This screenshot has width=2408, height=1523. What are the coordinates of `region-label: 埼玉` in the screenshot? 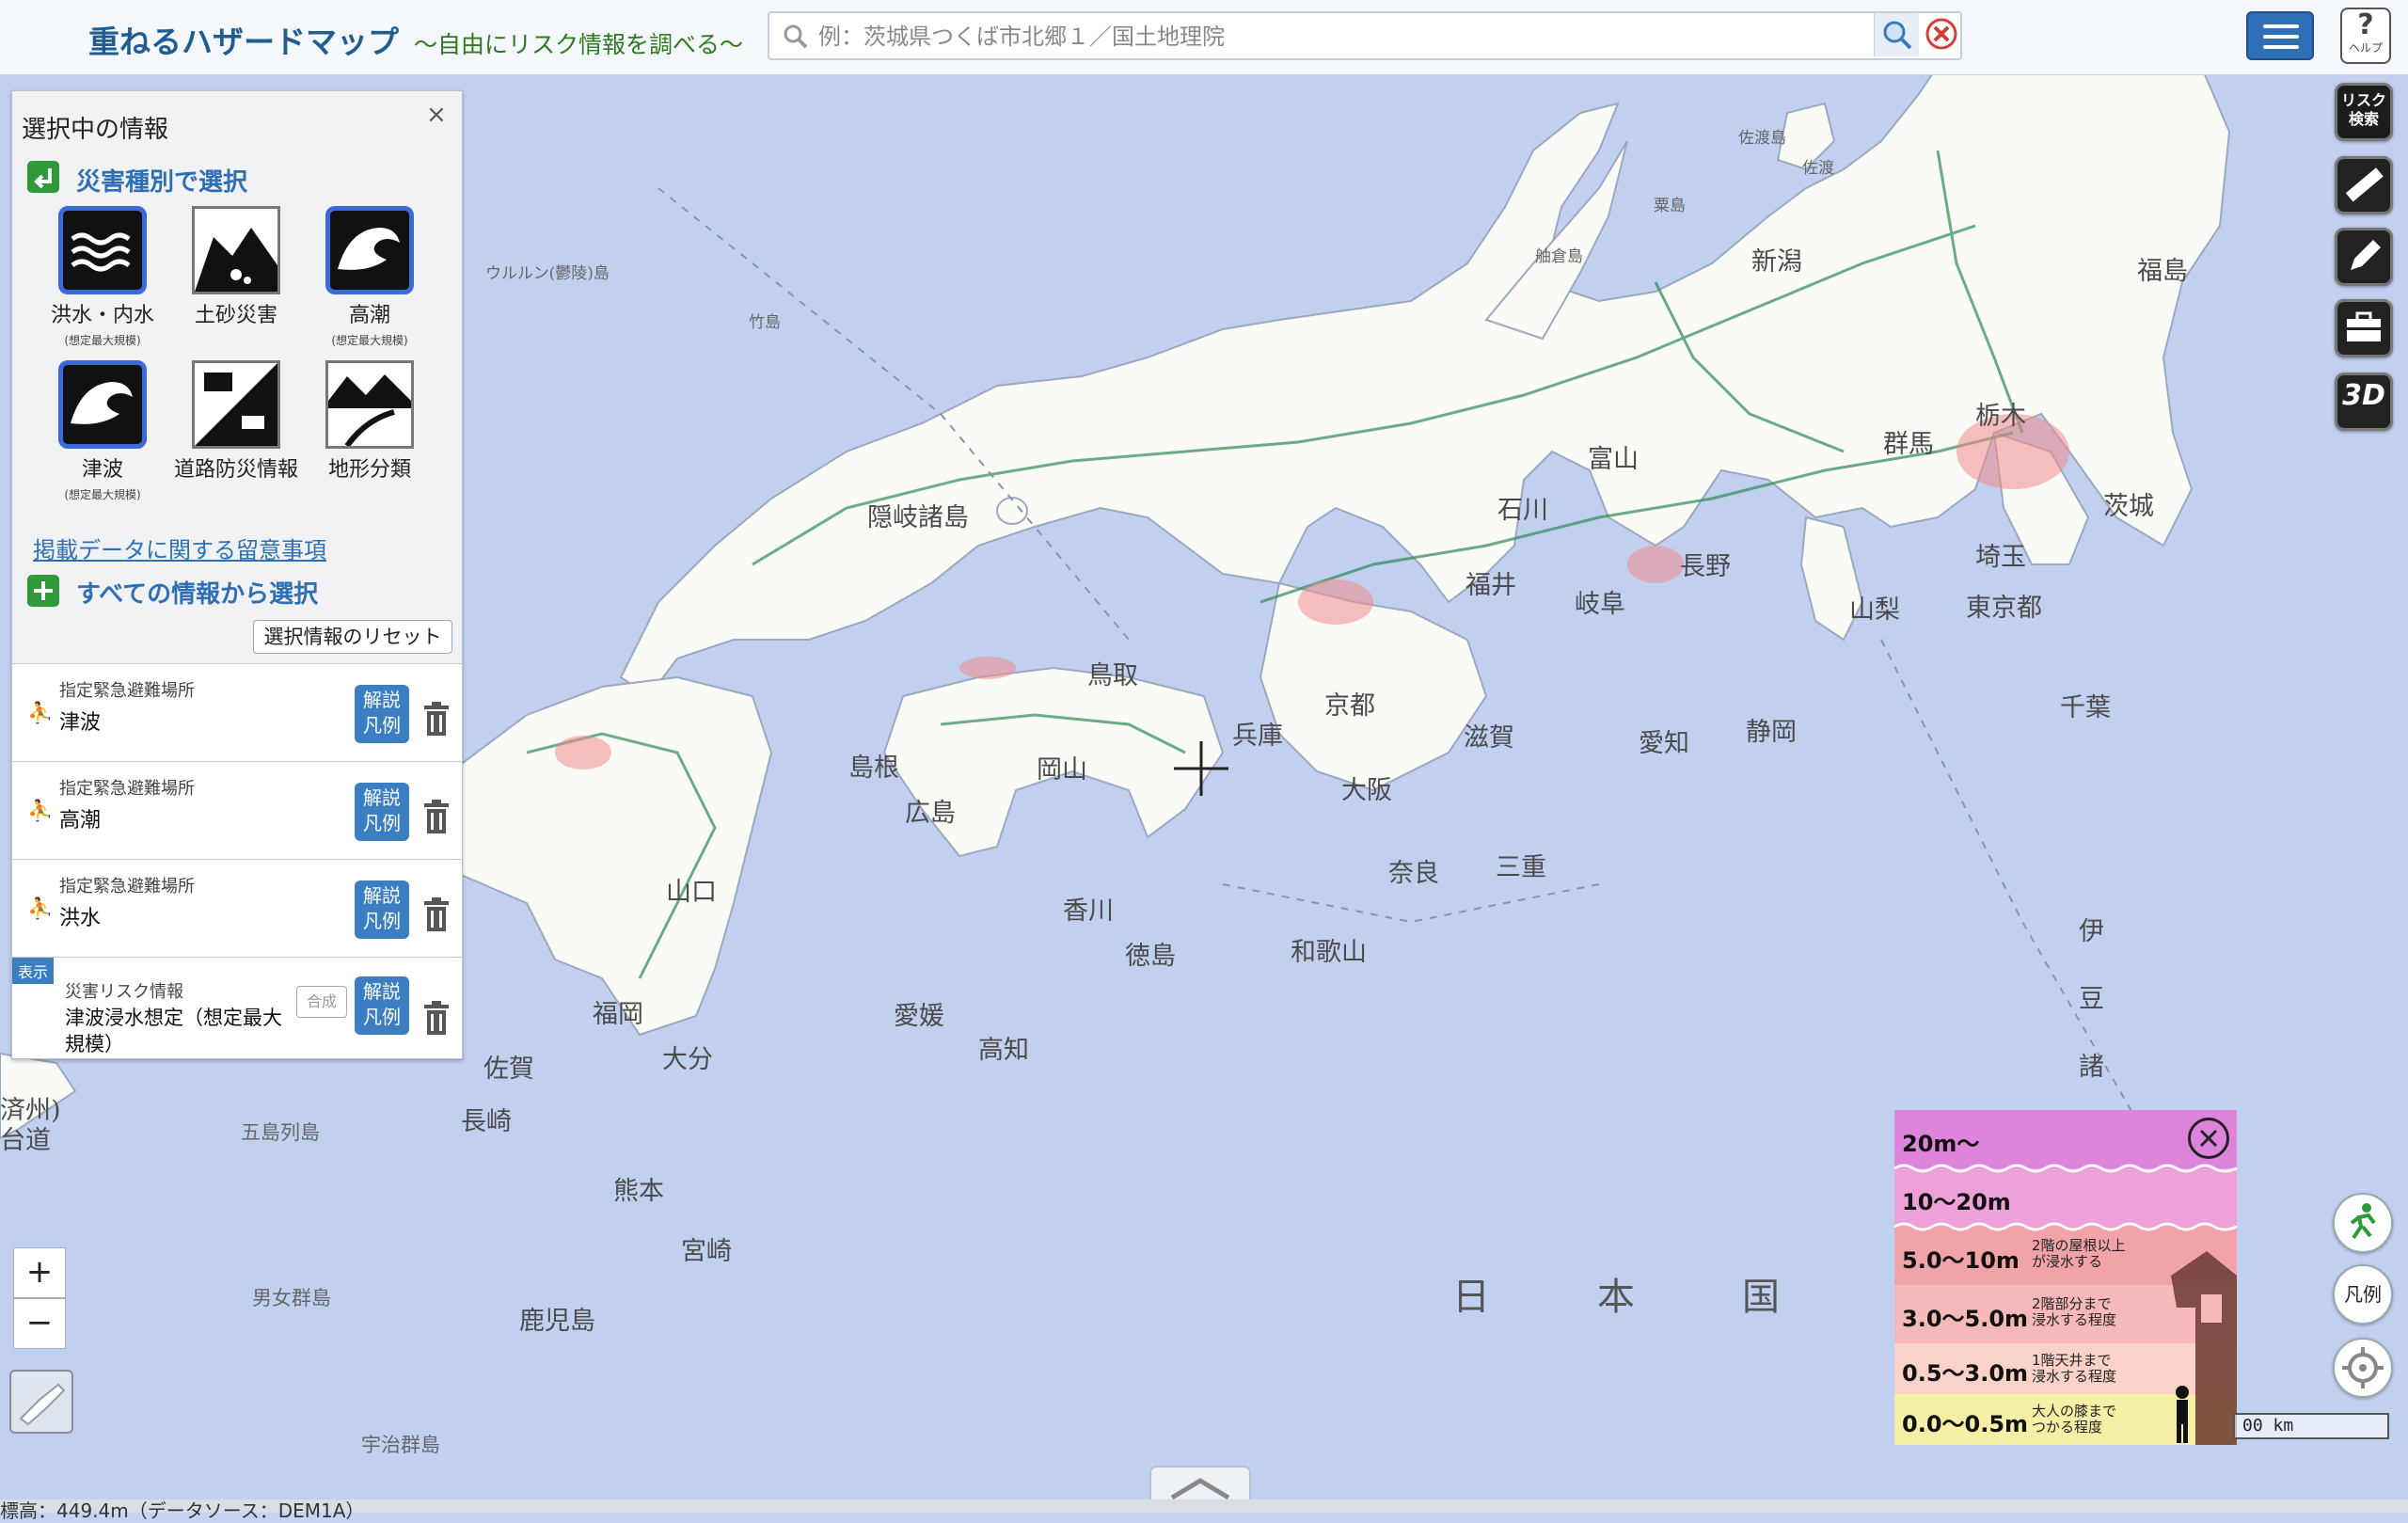 It's located at (2001, 557).